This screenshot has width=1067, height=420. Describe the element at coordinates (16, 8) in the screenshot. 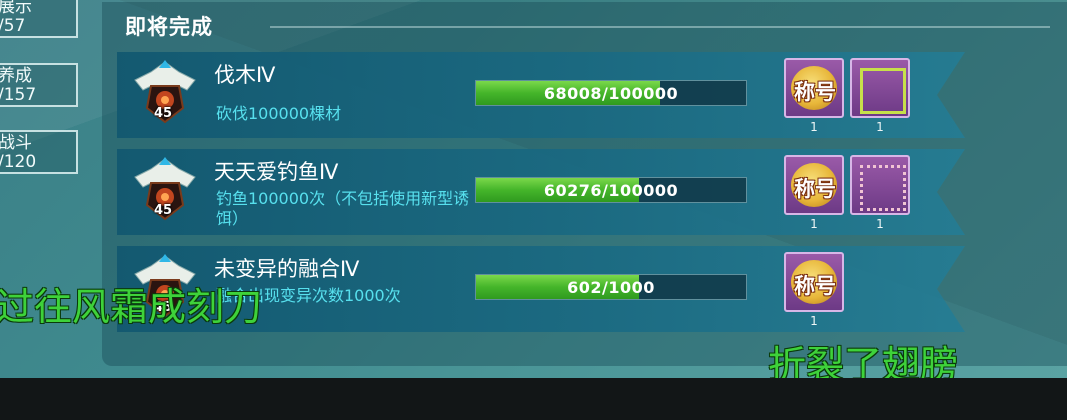

I see `tab-display-label: 展示` at that location.